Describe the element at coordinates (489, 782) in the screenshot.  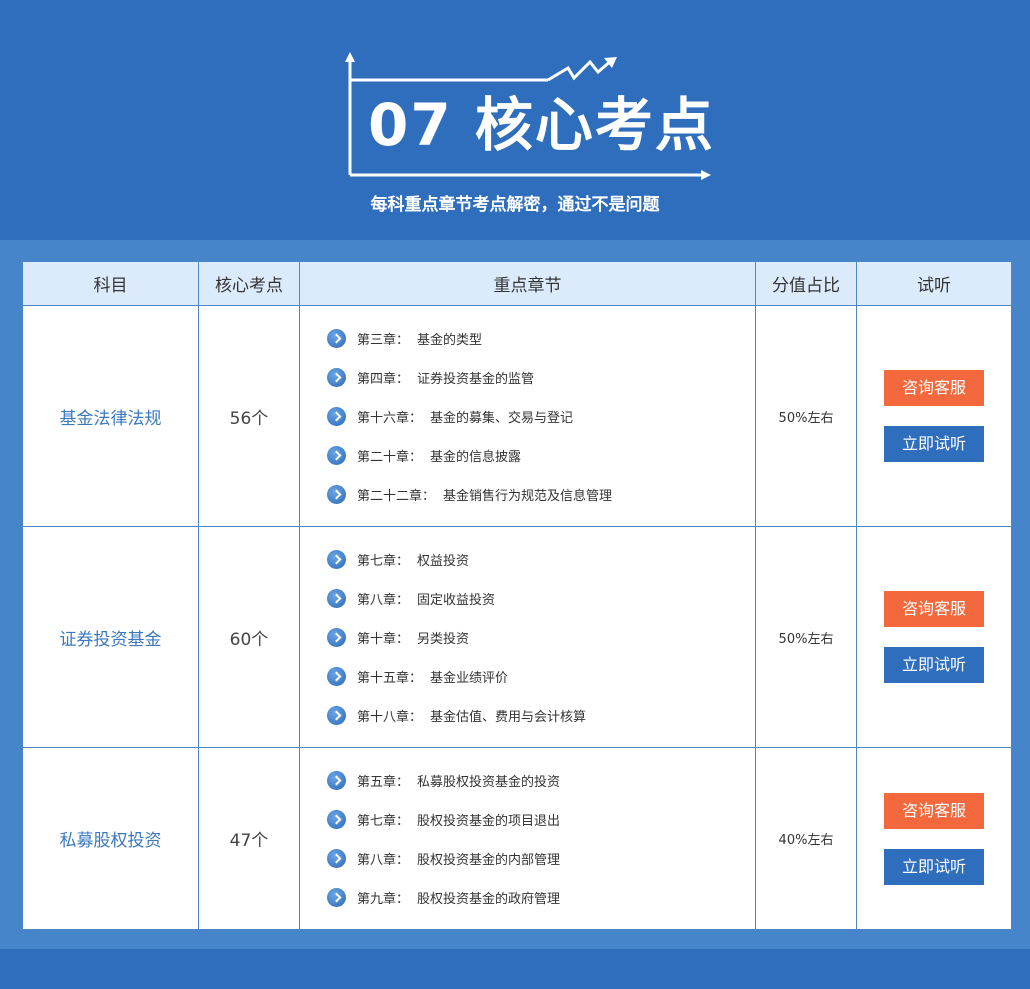
I see `chapter-title: 私募股权投资基金的投资` at that location.